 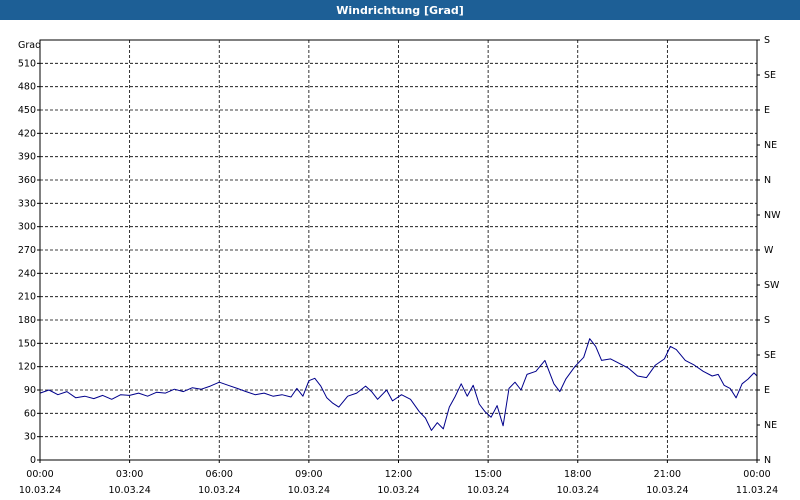 What do you see at coordinates (27, 87) in the screenshot?
I see `y-tick-label: 480` at bounding box center [27, 87].